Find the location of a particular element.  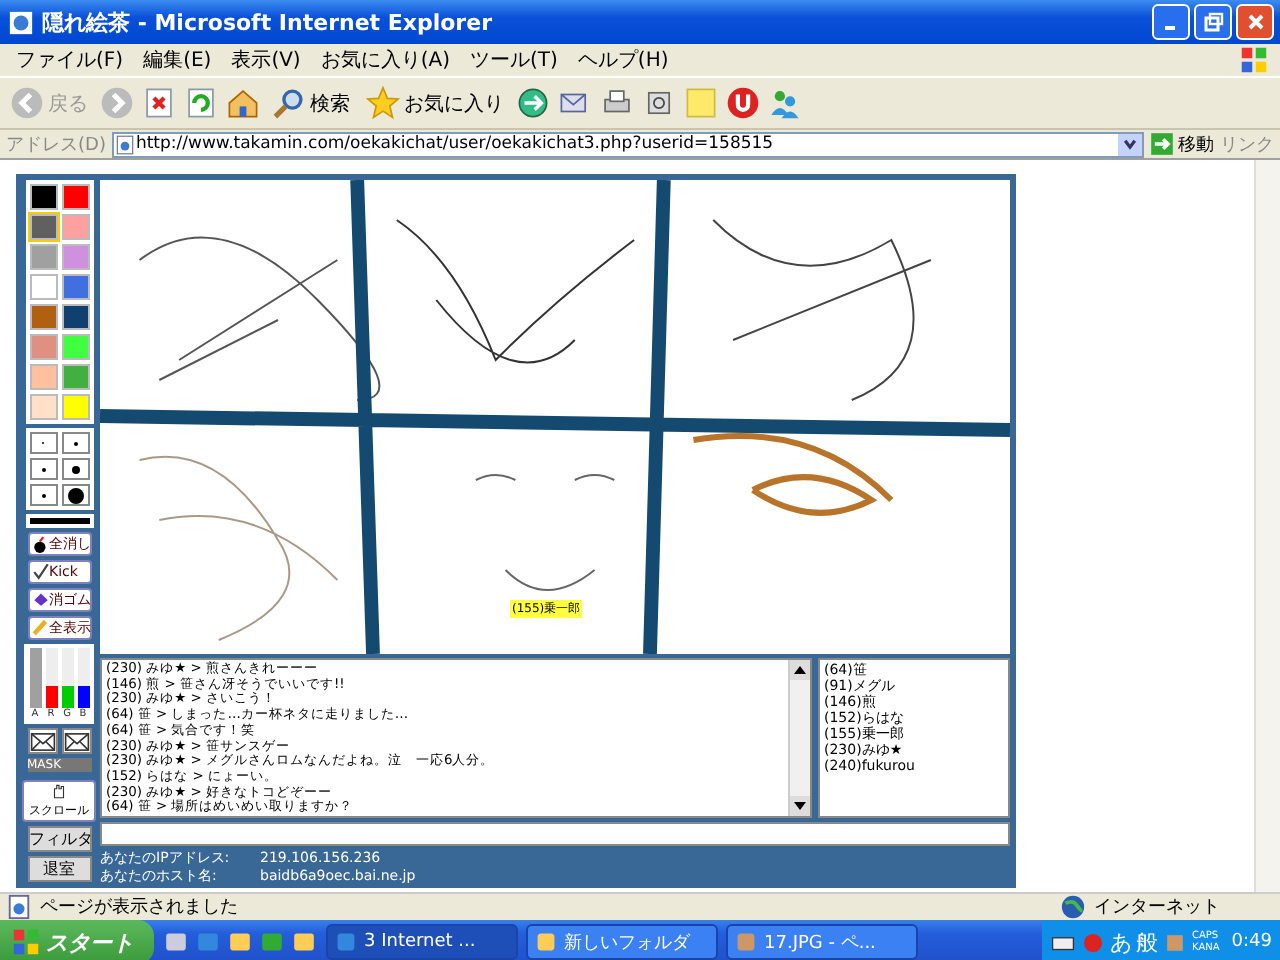

stop-icon is located at coordinates (159, 103).